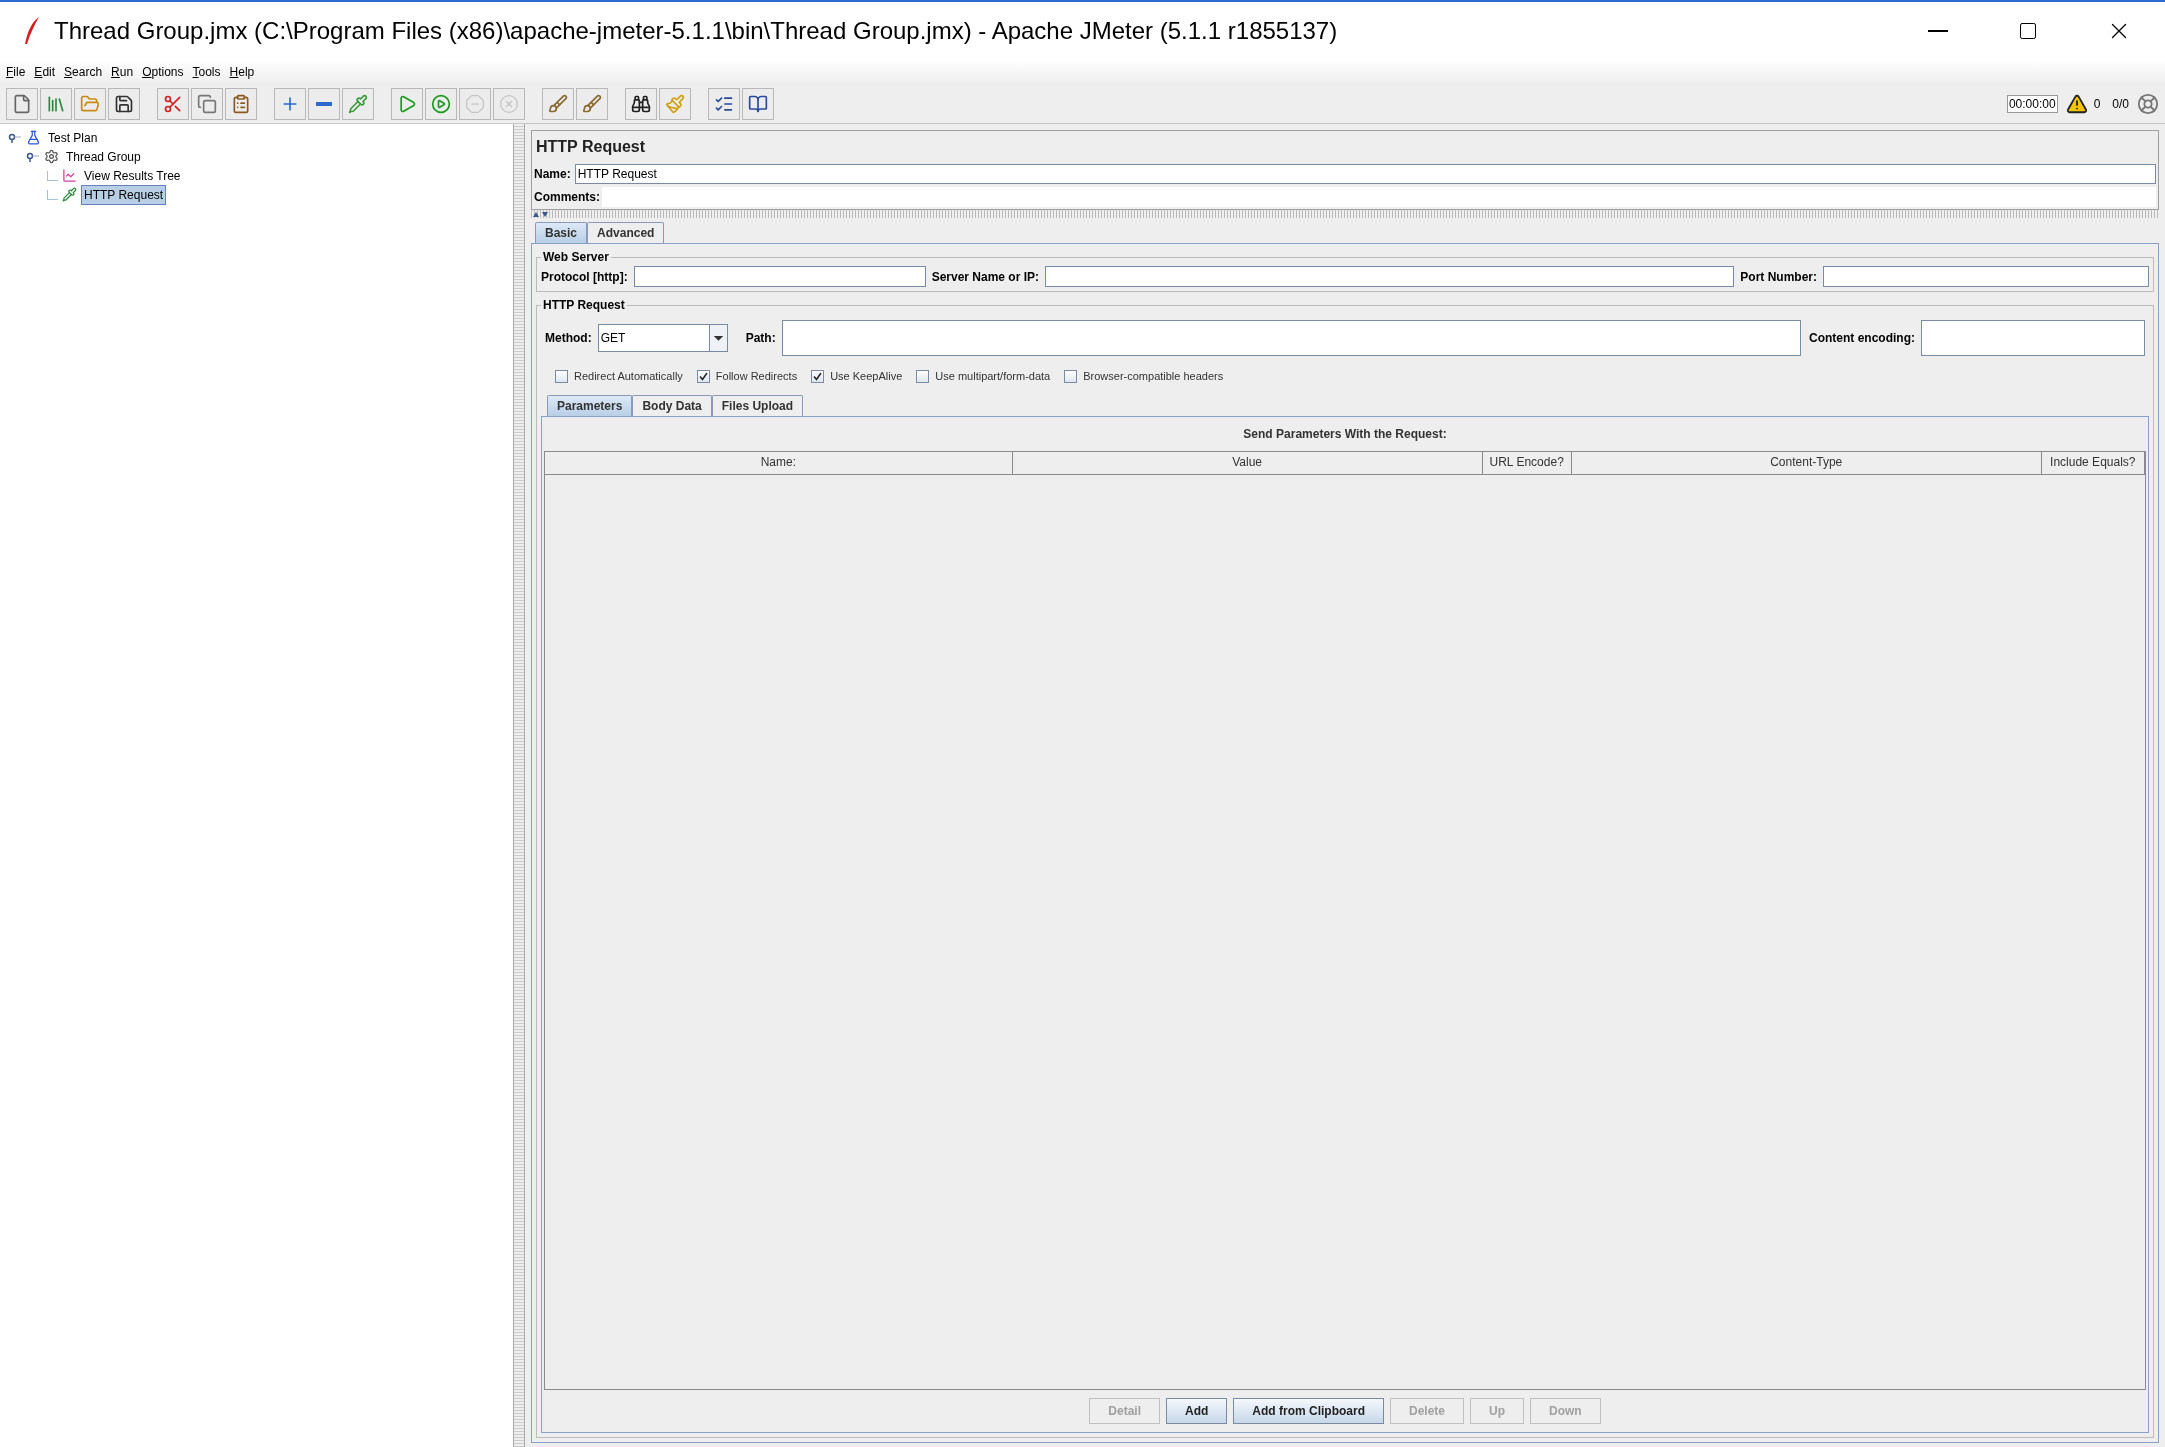  Describe the element at coordinates (324, 103) in the screenshot. I see `minus-icon` at that location.